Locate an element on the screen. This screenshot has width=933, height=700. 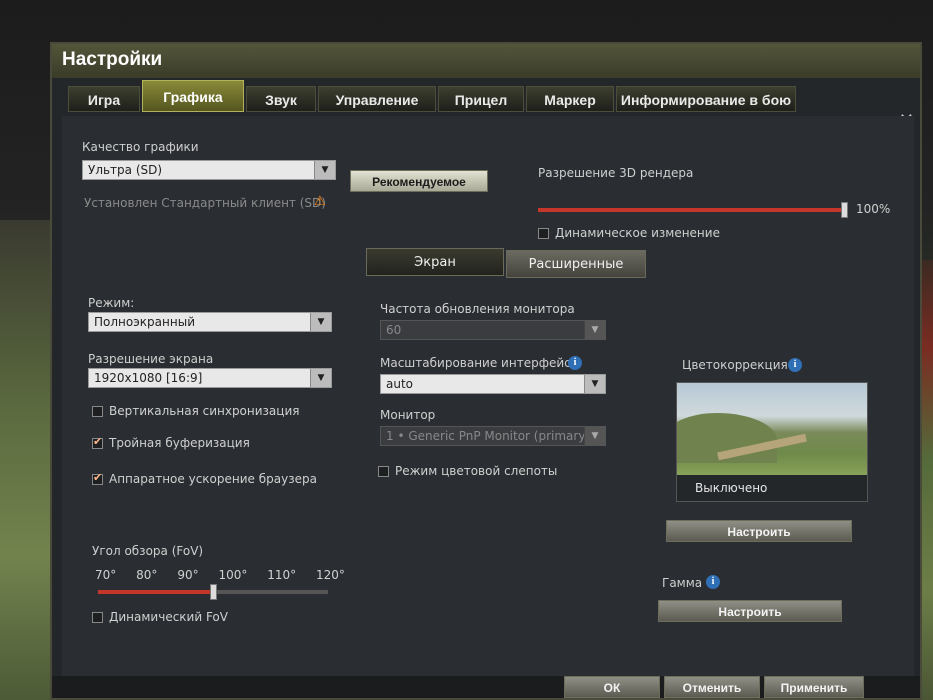
fov-tick: 90° is located at coordinates (188, 575).